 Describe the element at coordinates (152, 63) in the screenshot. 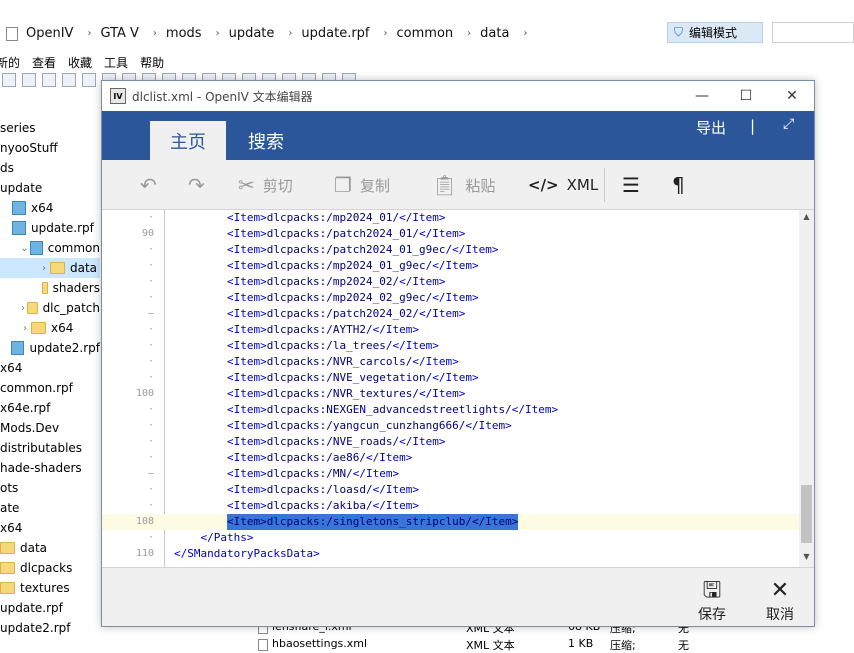

I see `menu-item: 帮助` at that location.